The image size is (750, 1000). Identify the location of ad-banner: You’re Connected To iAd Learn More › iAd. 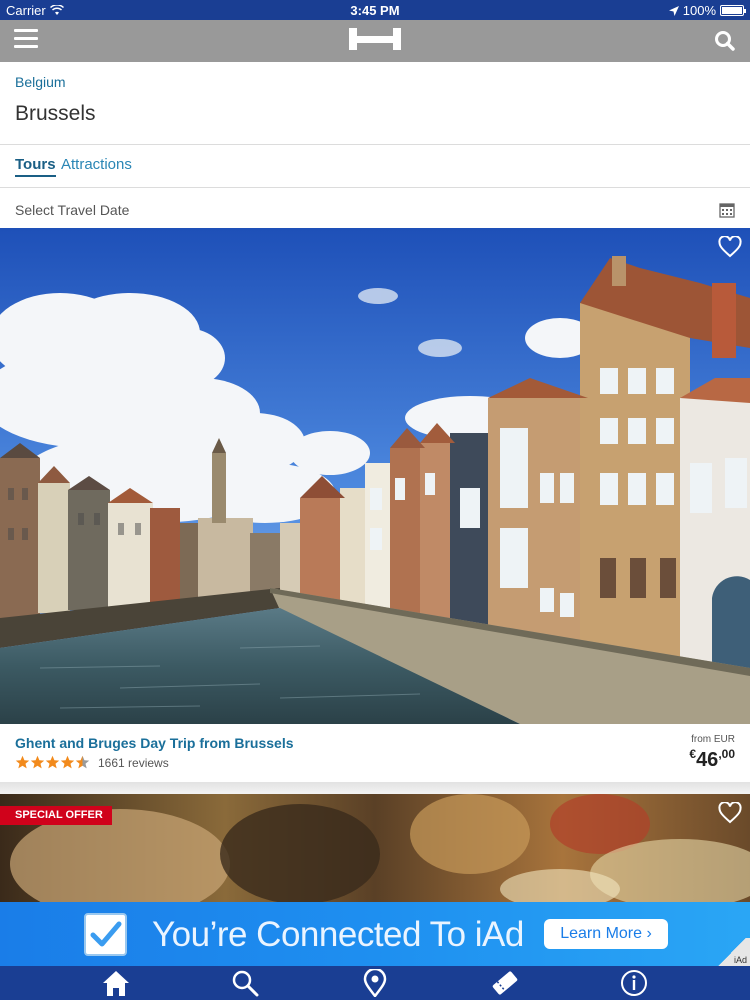
(375, 934).